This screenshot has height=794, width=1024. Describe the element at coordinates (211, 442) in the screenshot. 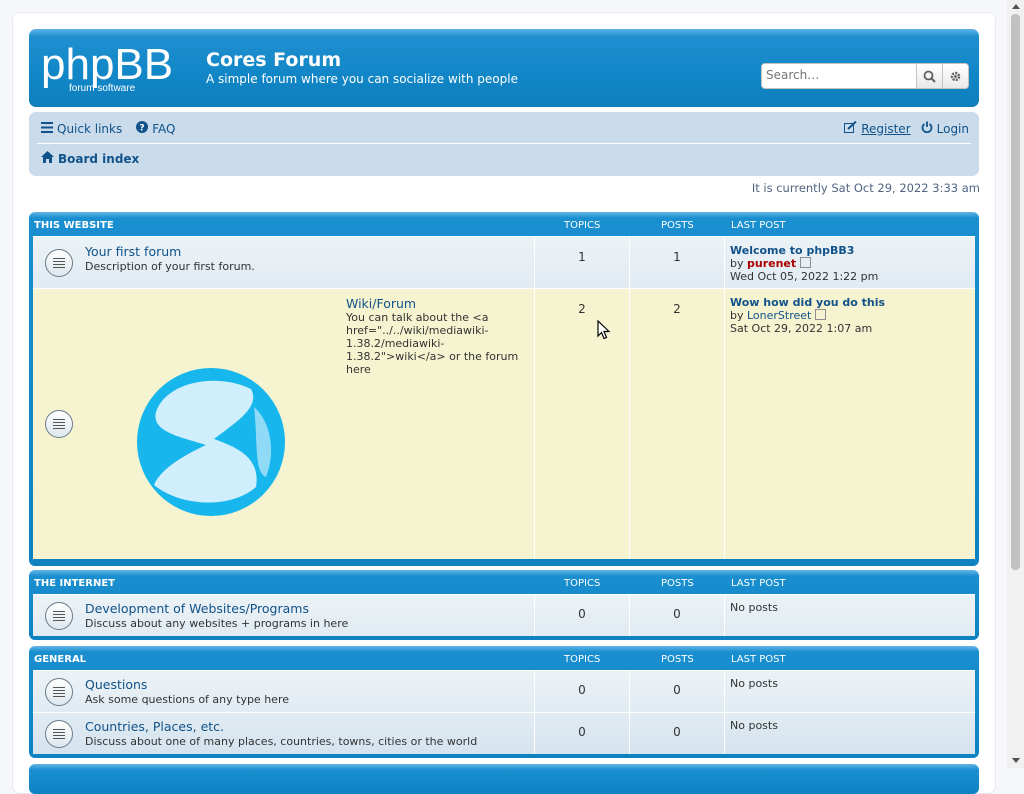

I see `forum-image` at that location.